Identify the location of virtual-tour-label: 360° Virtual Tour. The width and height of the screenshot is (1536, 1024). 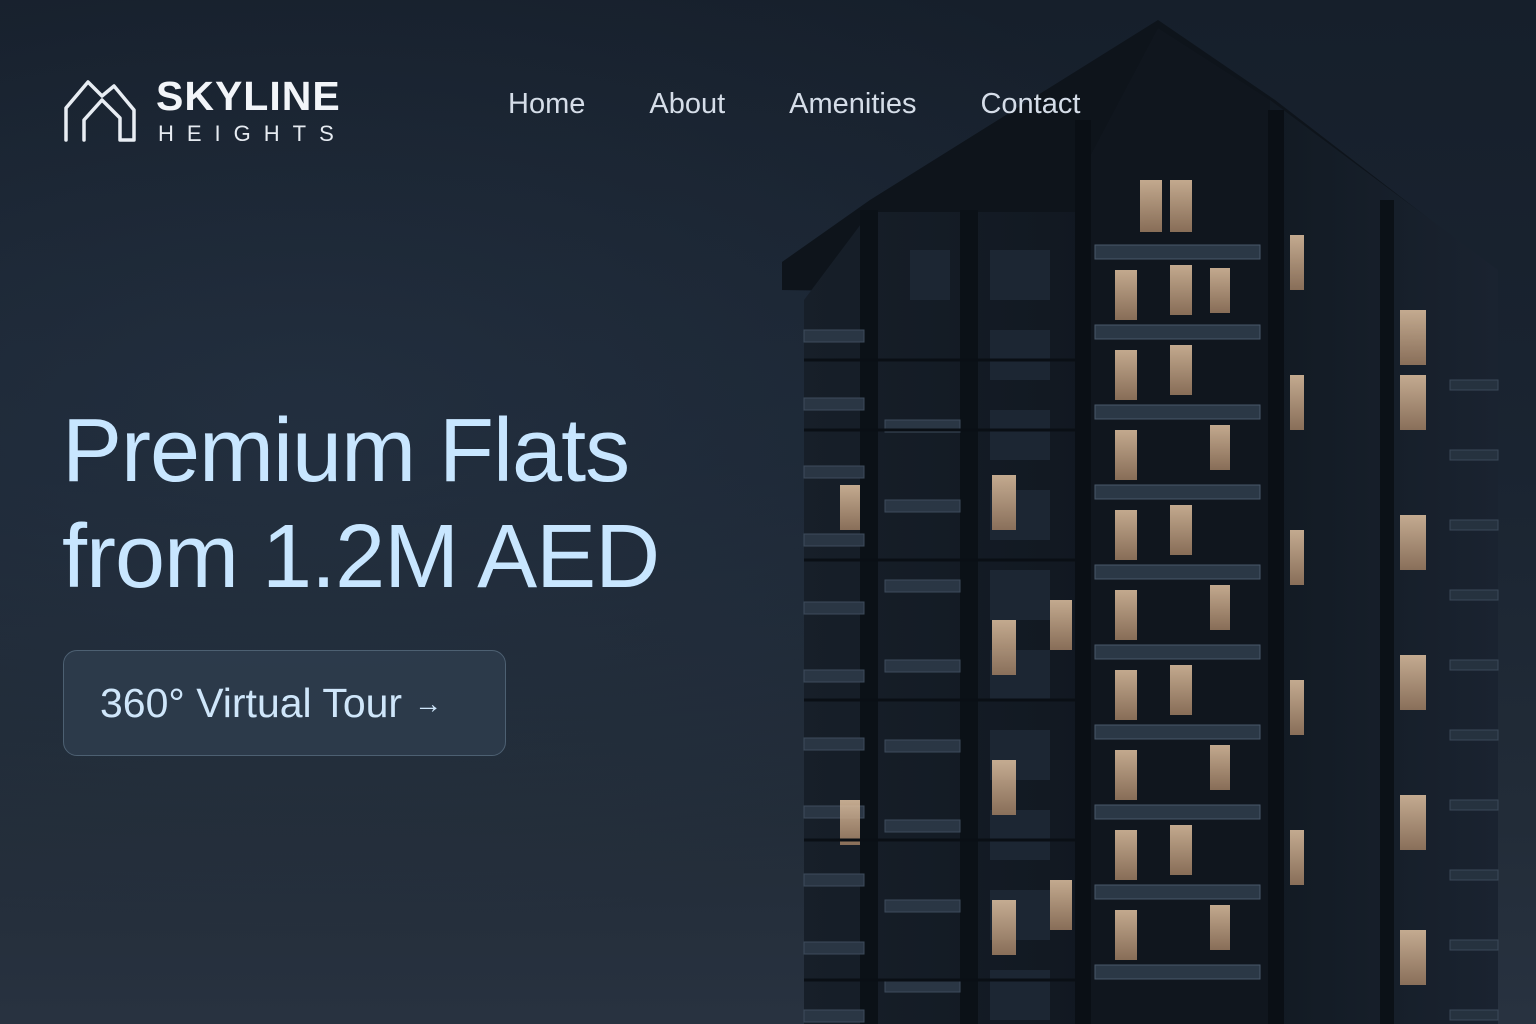
(251, 702).